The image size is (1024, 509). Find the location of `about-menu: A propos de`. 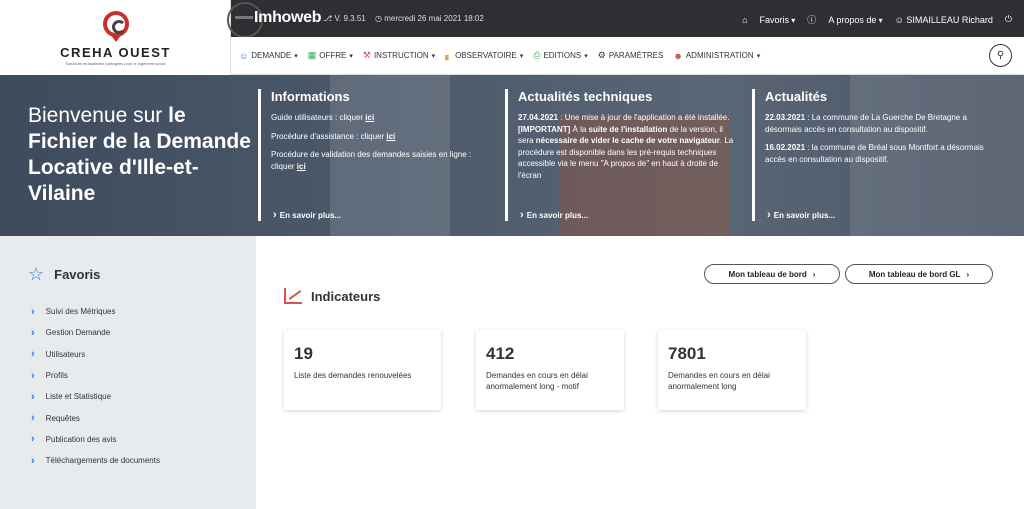

about-menu: A propos de is located at coordinates (855, 20).